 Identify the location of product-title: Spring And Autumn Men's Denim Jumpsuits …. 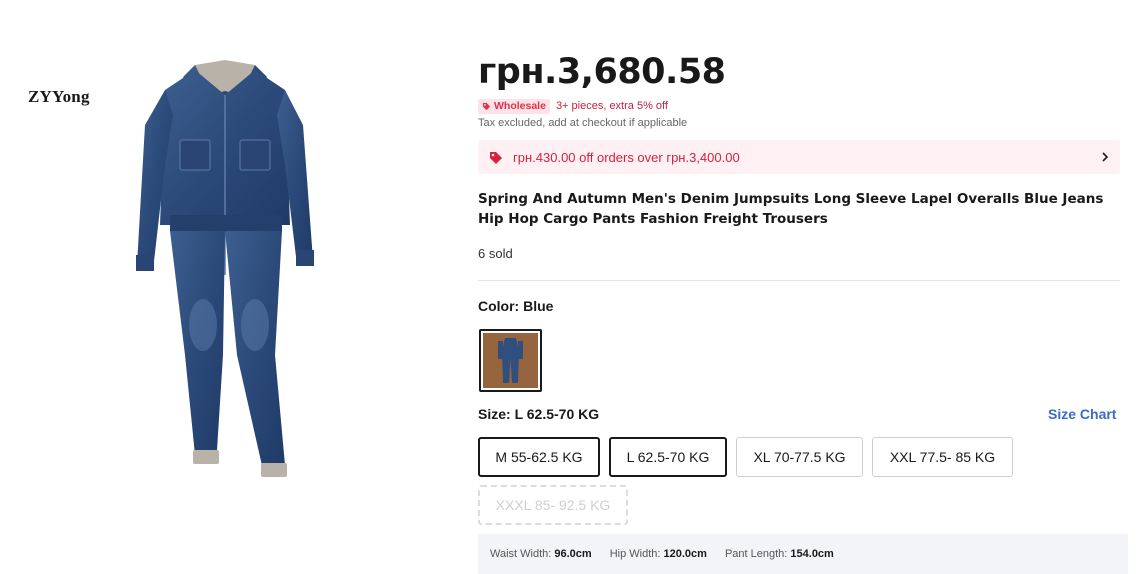
(791, 209).